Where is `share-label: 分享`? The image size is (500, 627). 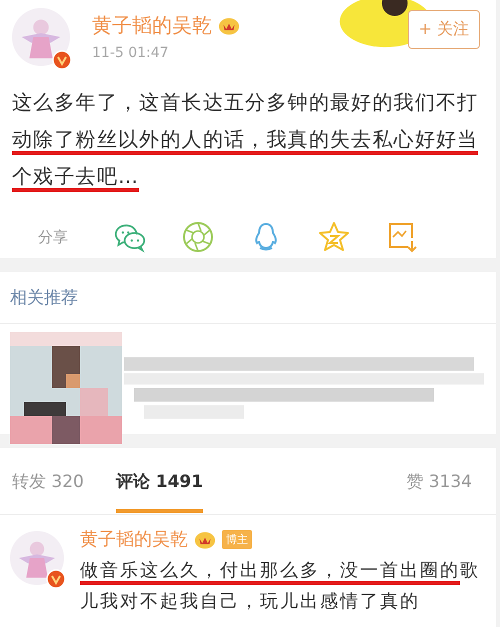 share-label: 分享 is located at coordinates (53, 237).